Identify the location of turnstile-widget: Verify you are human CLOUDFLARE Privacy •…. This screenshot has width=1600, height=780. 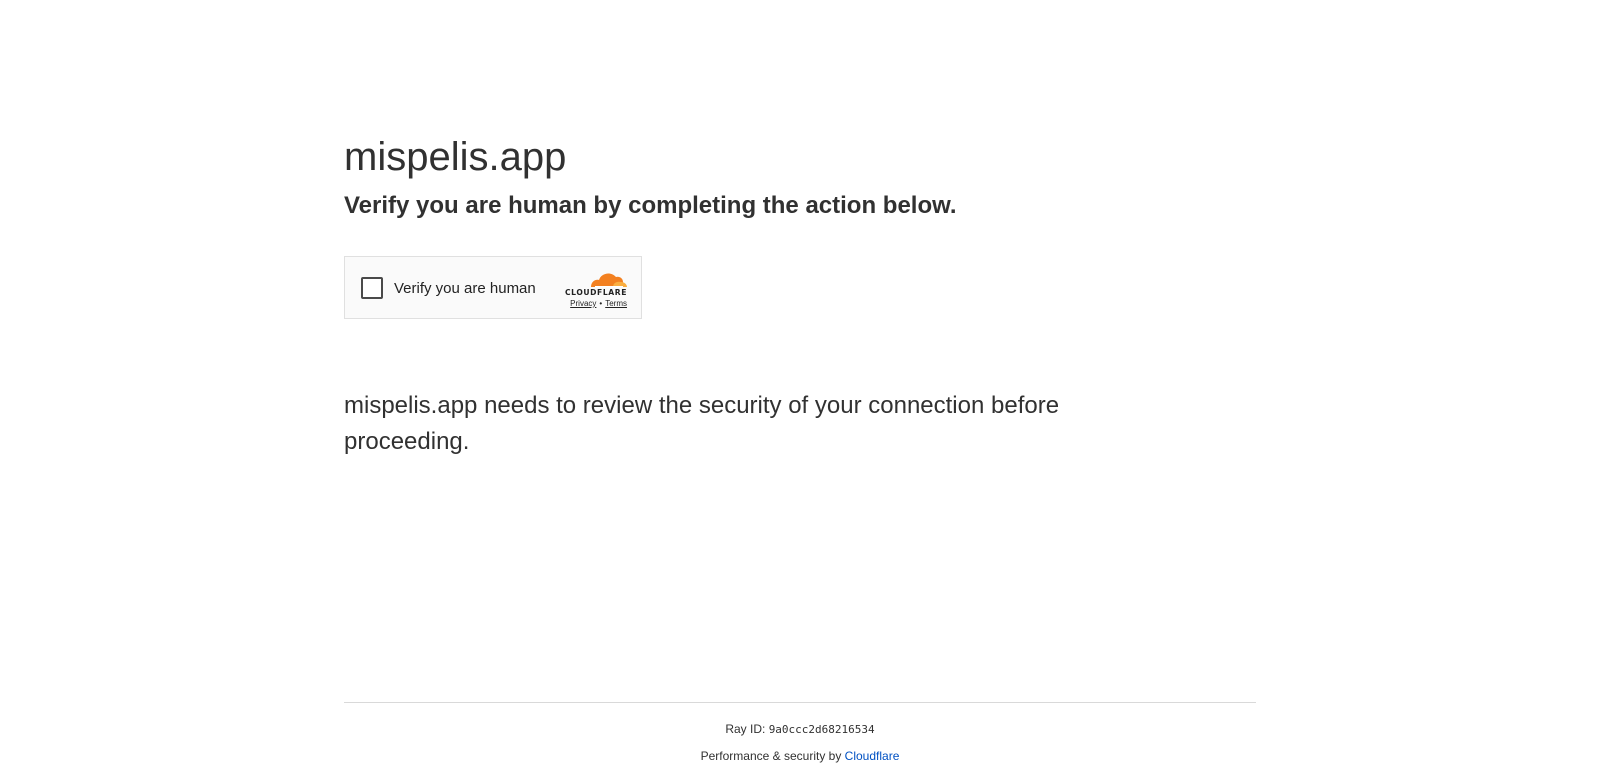
(493, 287).